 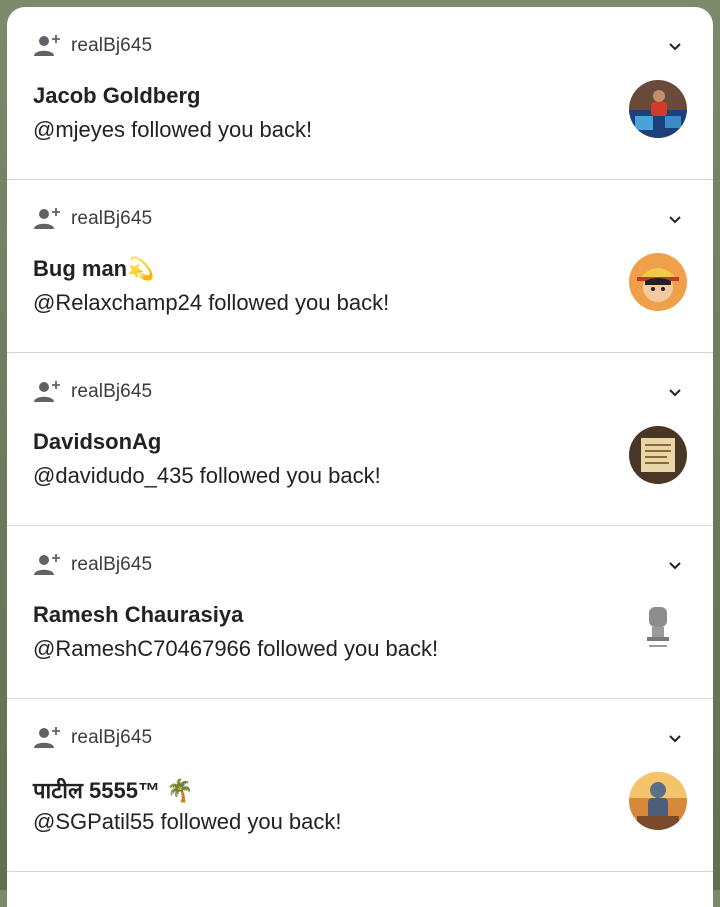 What do you see at coordinates (211, 302) in the screenshot?
I see `follow-message: @Relaxchamp24 followed you back!` at bounding box center [211, 302].